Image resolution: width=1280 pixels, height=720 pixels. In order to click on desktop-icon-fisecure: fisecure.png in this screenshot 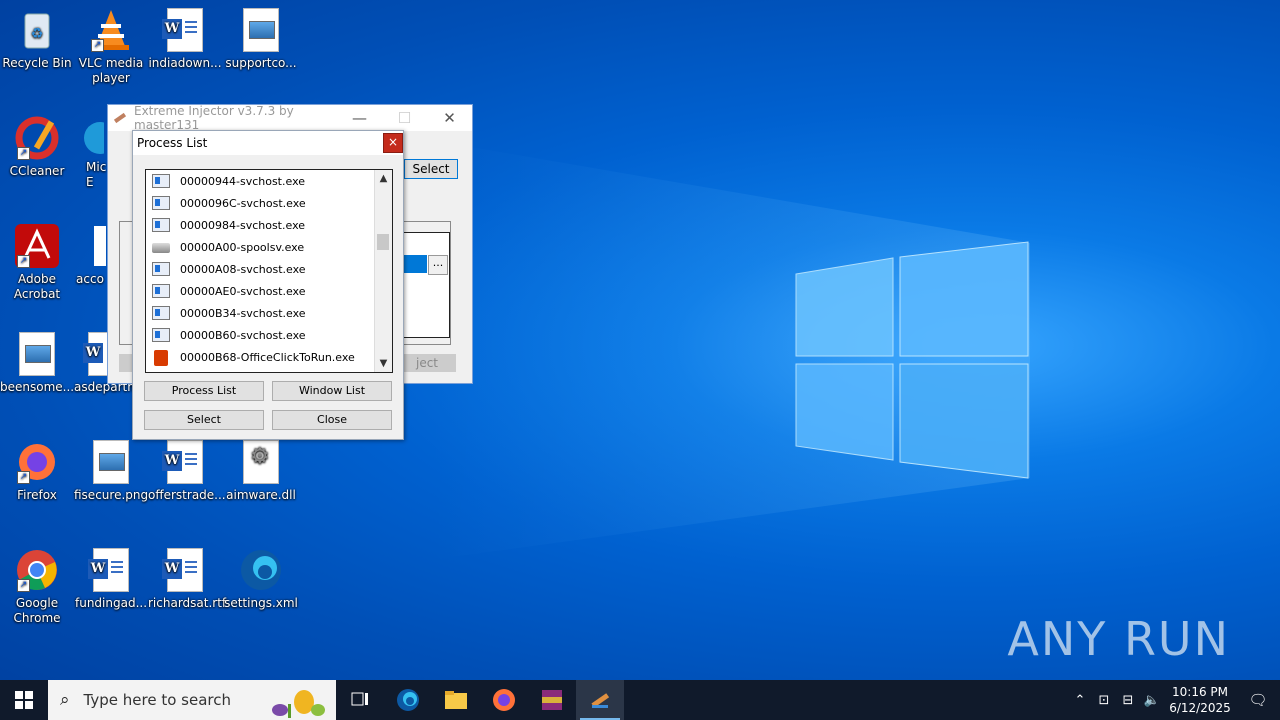, I will do `click(111, 471)`.